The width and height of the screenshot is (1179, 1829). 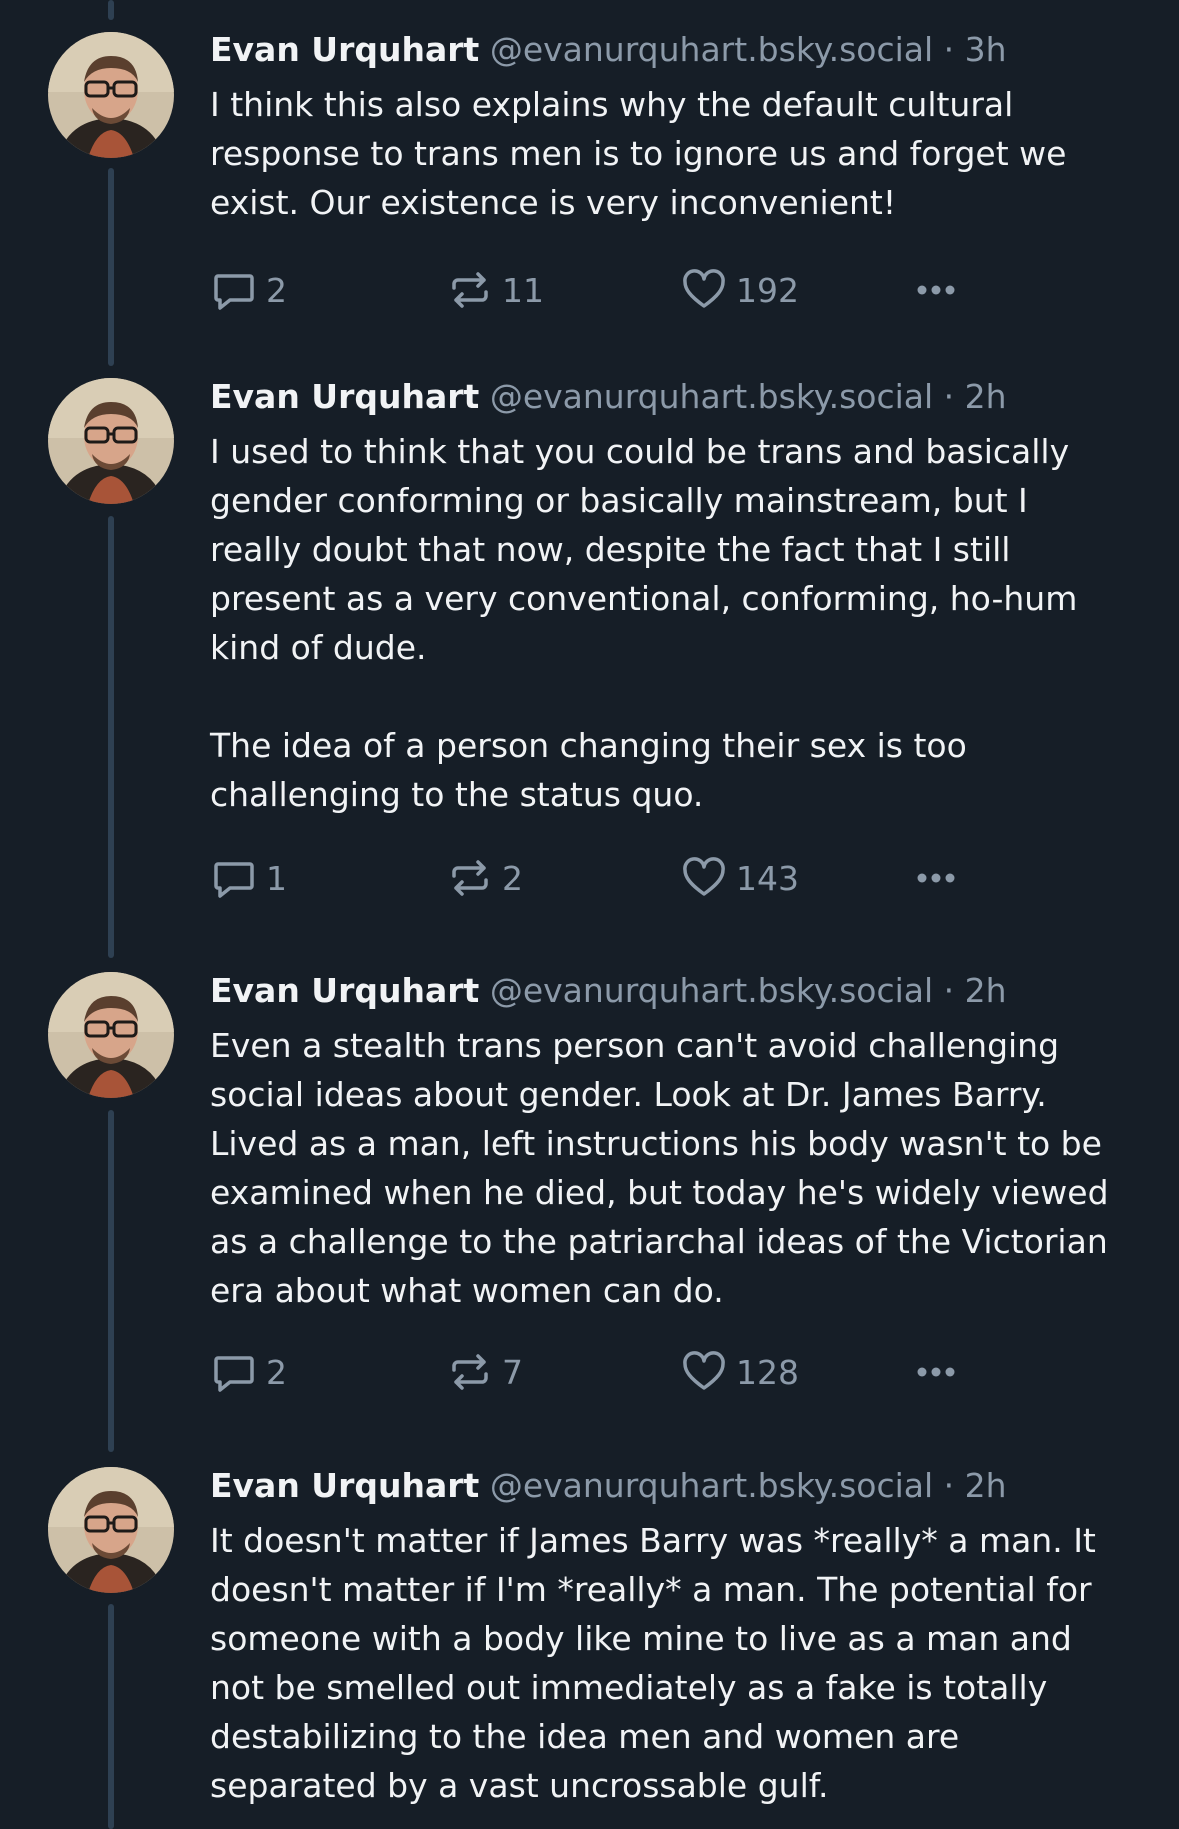 What do you see at coordinates (610, 1372) in the screenshot?
I see `post-actions: 2 7 128` at bounding box center [610, 1372].